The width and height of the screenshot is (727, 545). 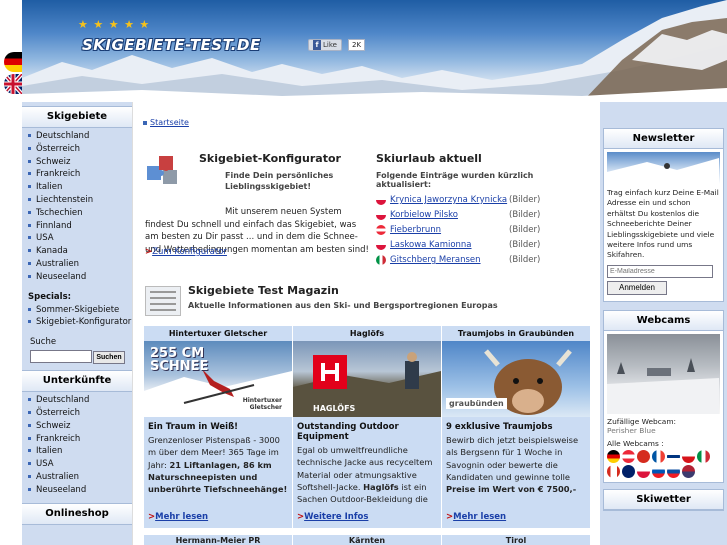 I want to click on german-flag-icon, so click(x=13, y=62).